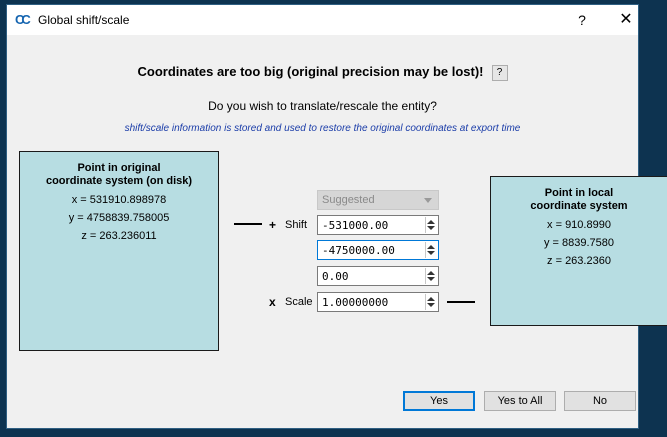  I want to click on scale-value: 1.00000000, so click(355, 302).